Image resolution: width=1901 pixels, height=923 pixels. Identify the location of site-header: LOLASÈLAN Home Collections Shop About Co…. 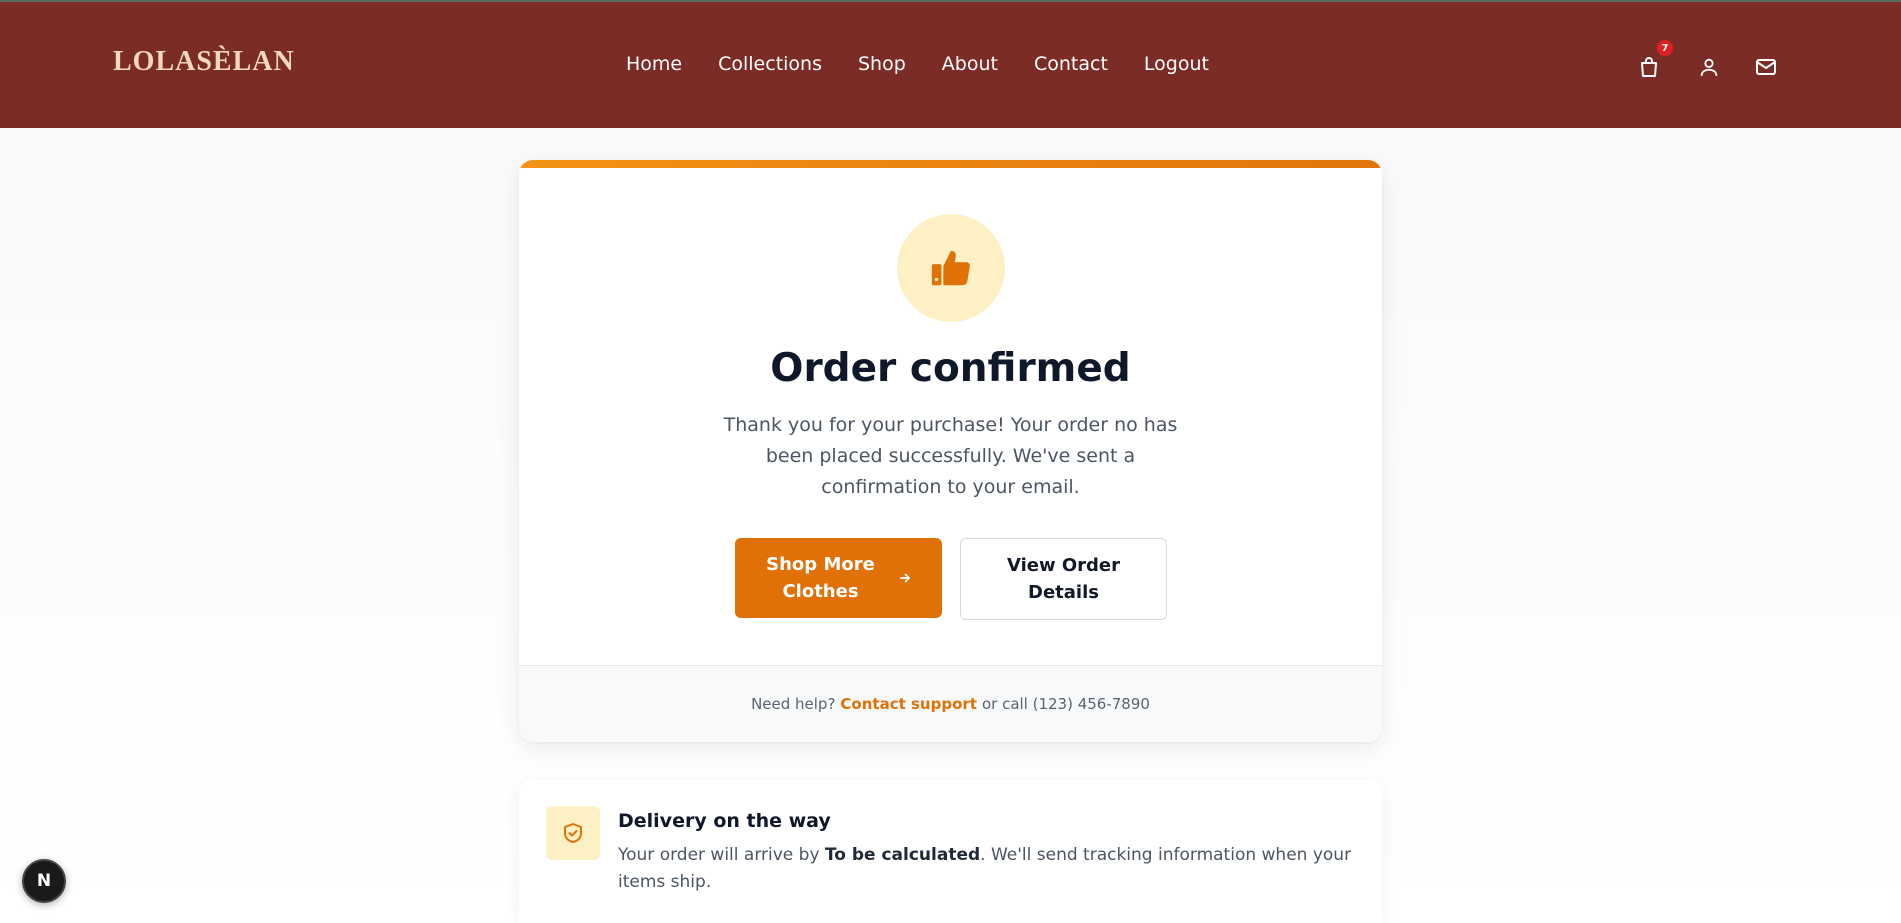
(950, 65).